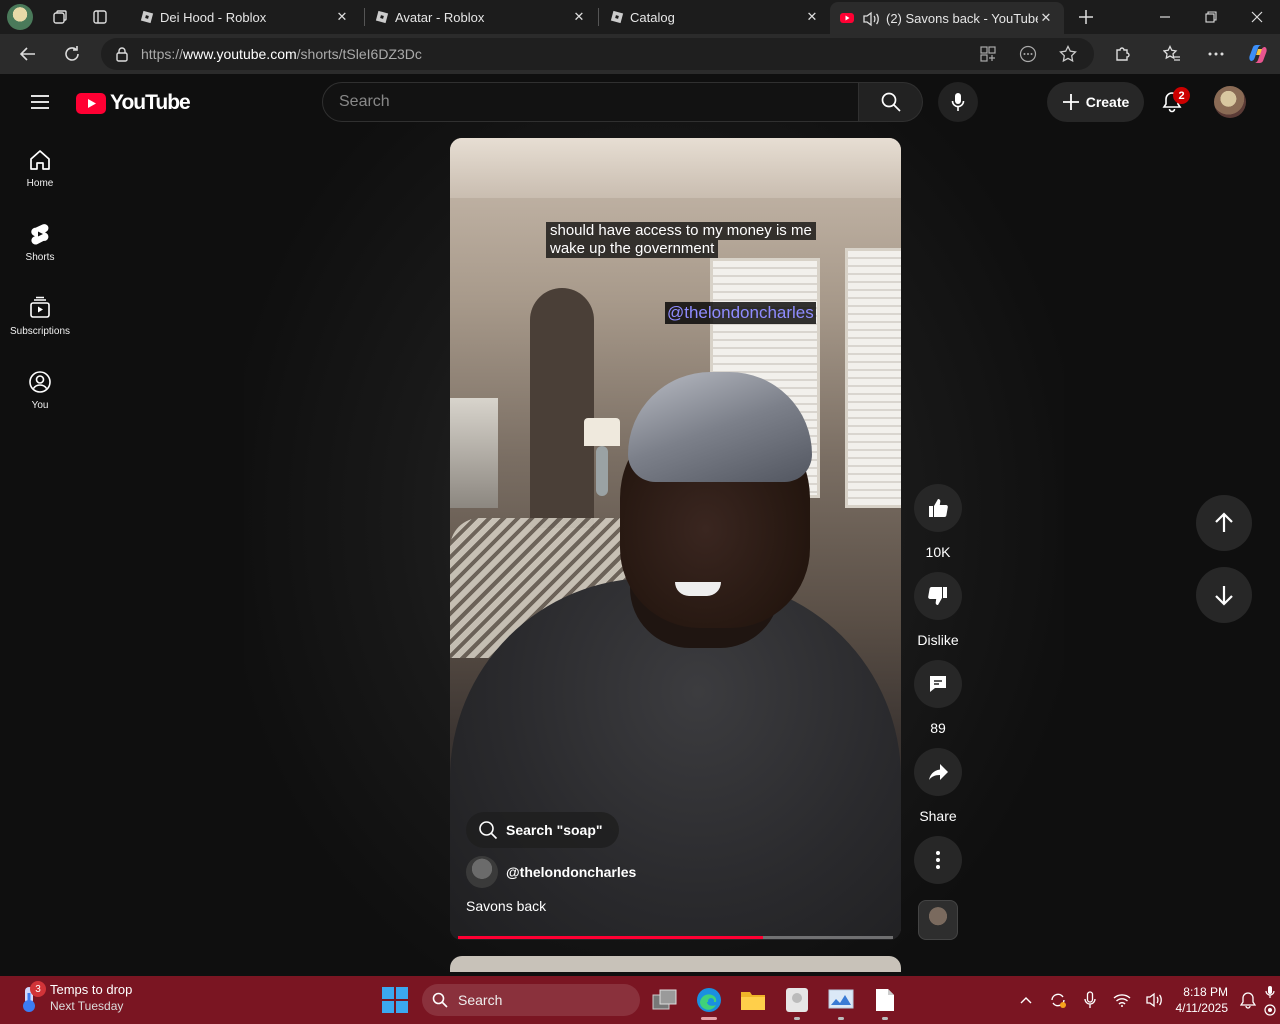 The image size is (1280, 1024). I want to click on search-input, so click(598, 102).